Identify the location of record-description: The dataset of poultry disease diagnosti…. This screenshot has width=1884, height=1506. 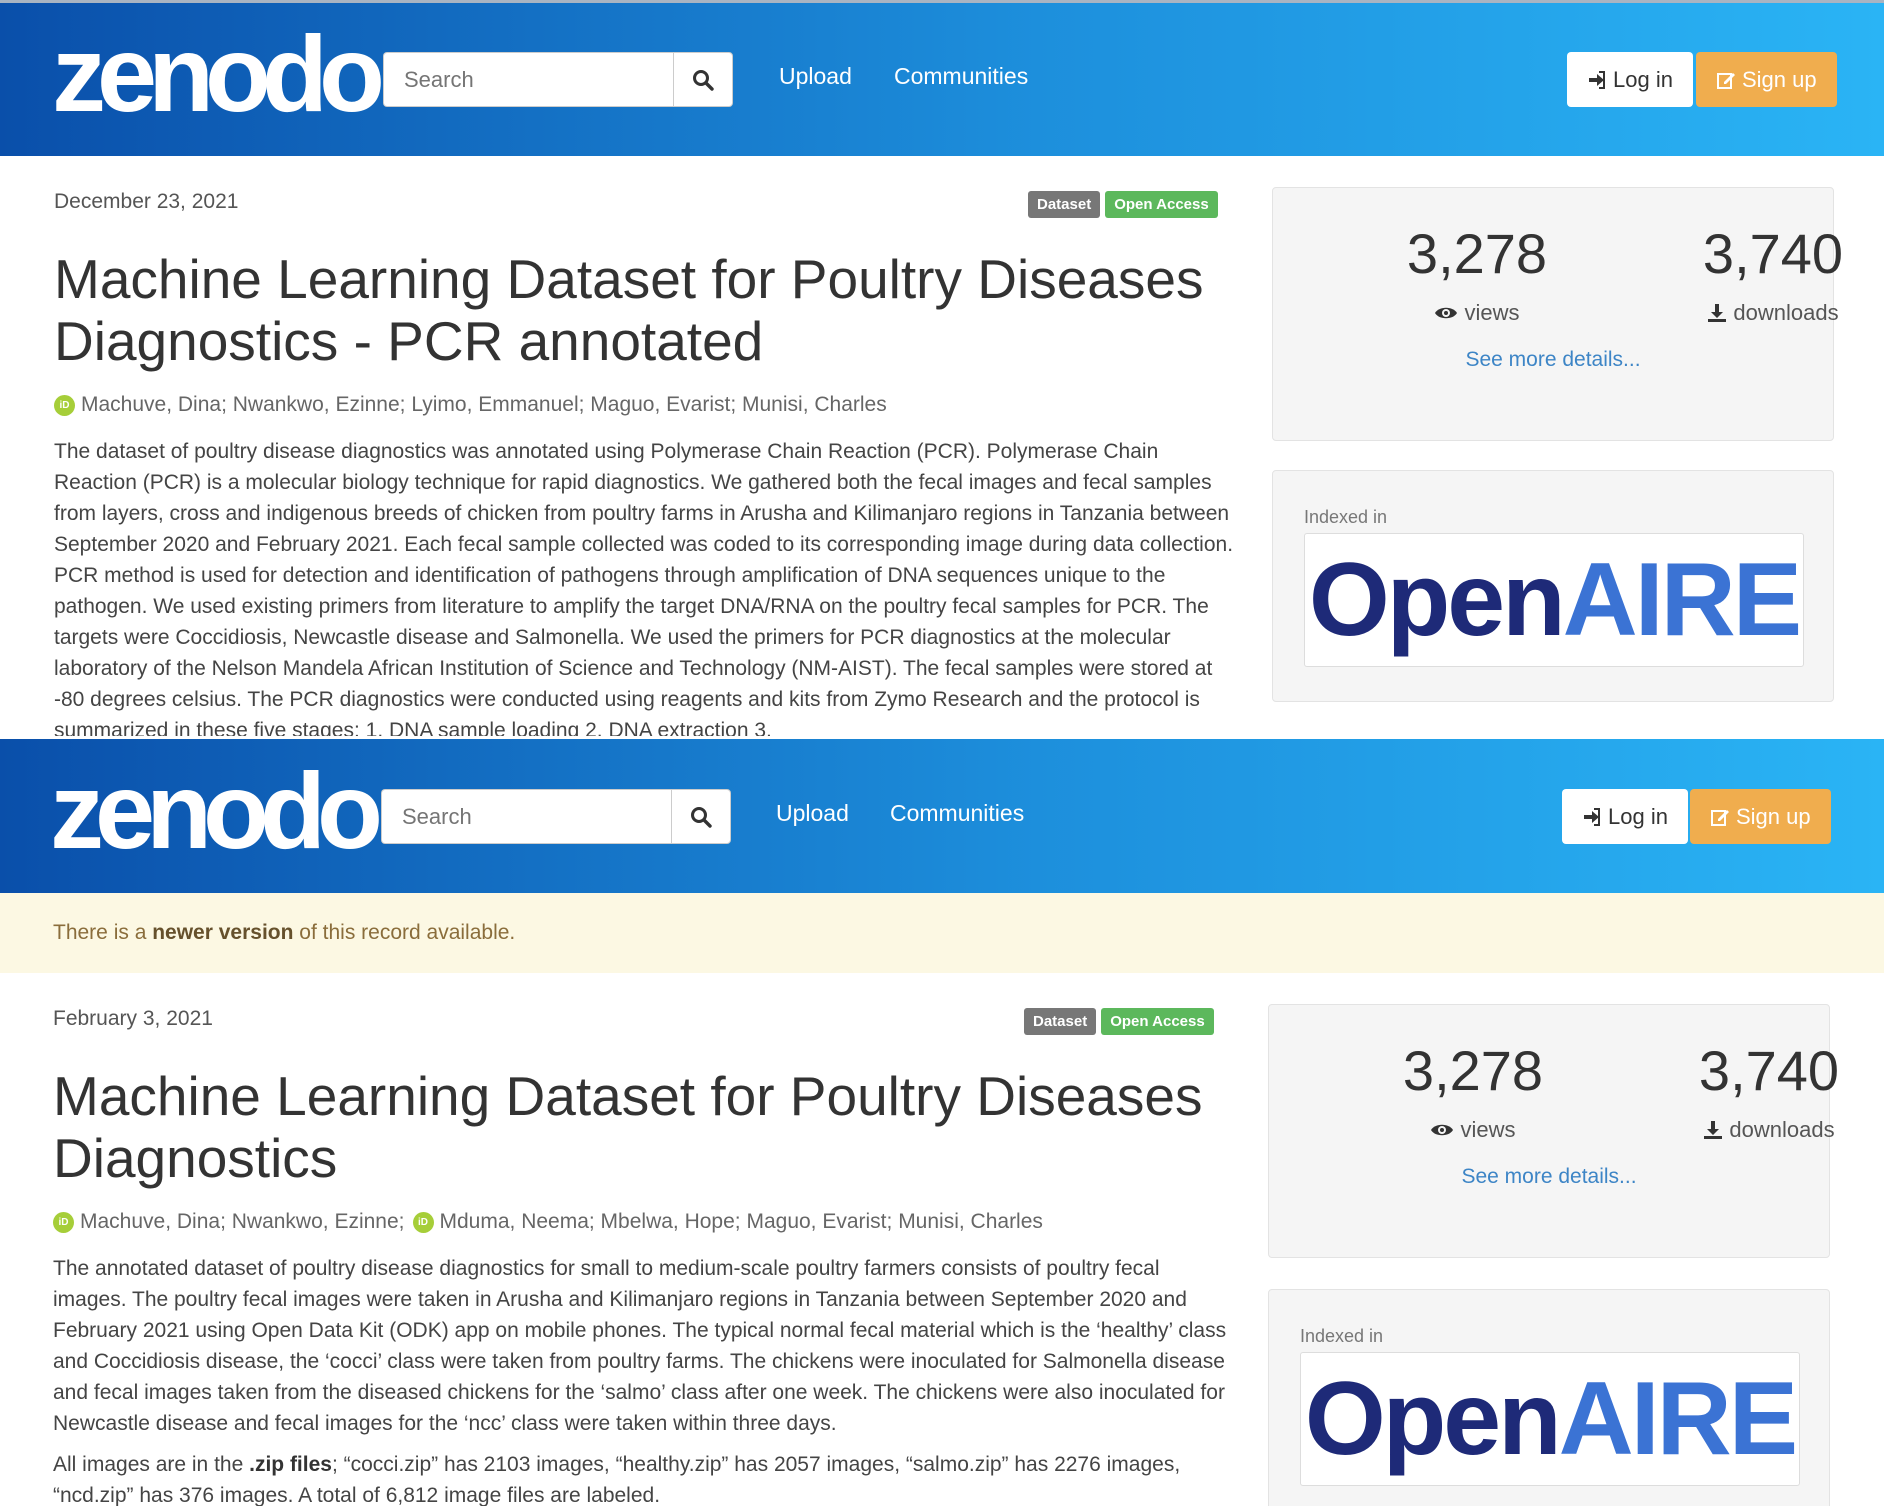
(644, 586).